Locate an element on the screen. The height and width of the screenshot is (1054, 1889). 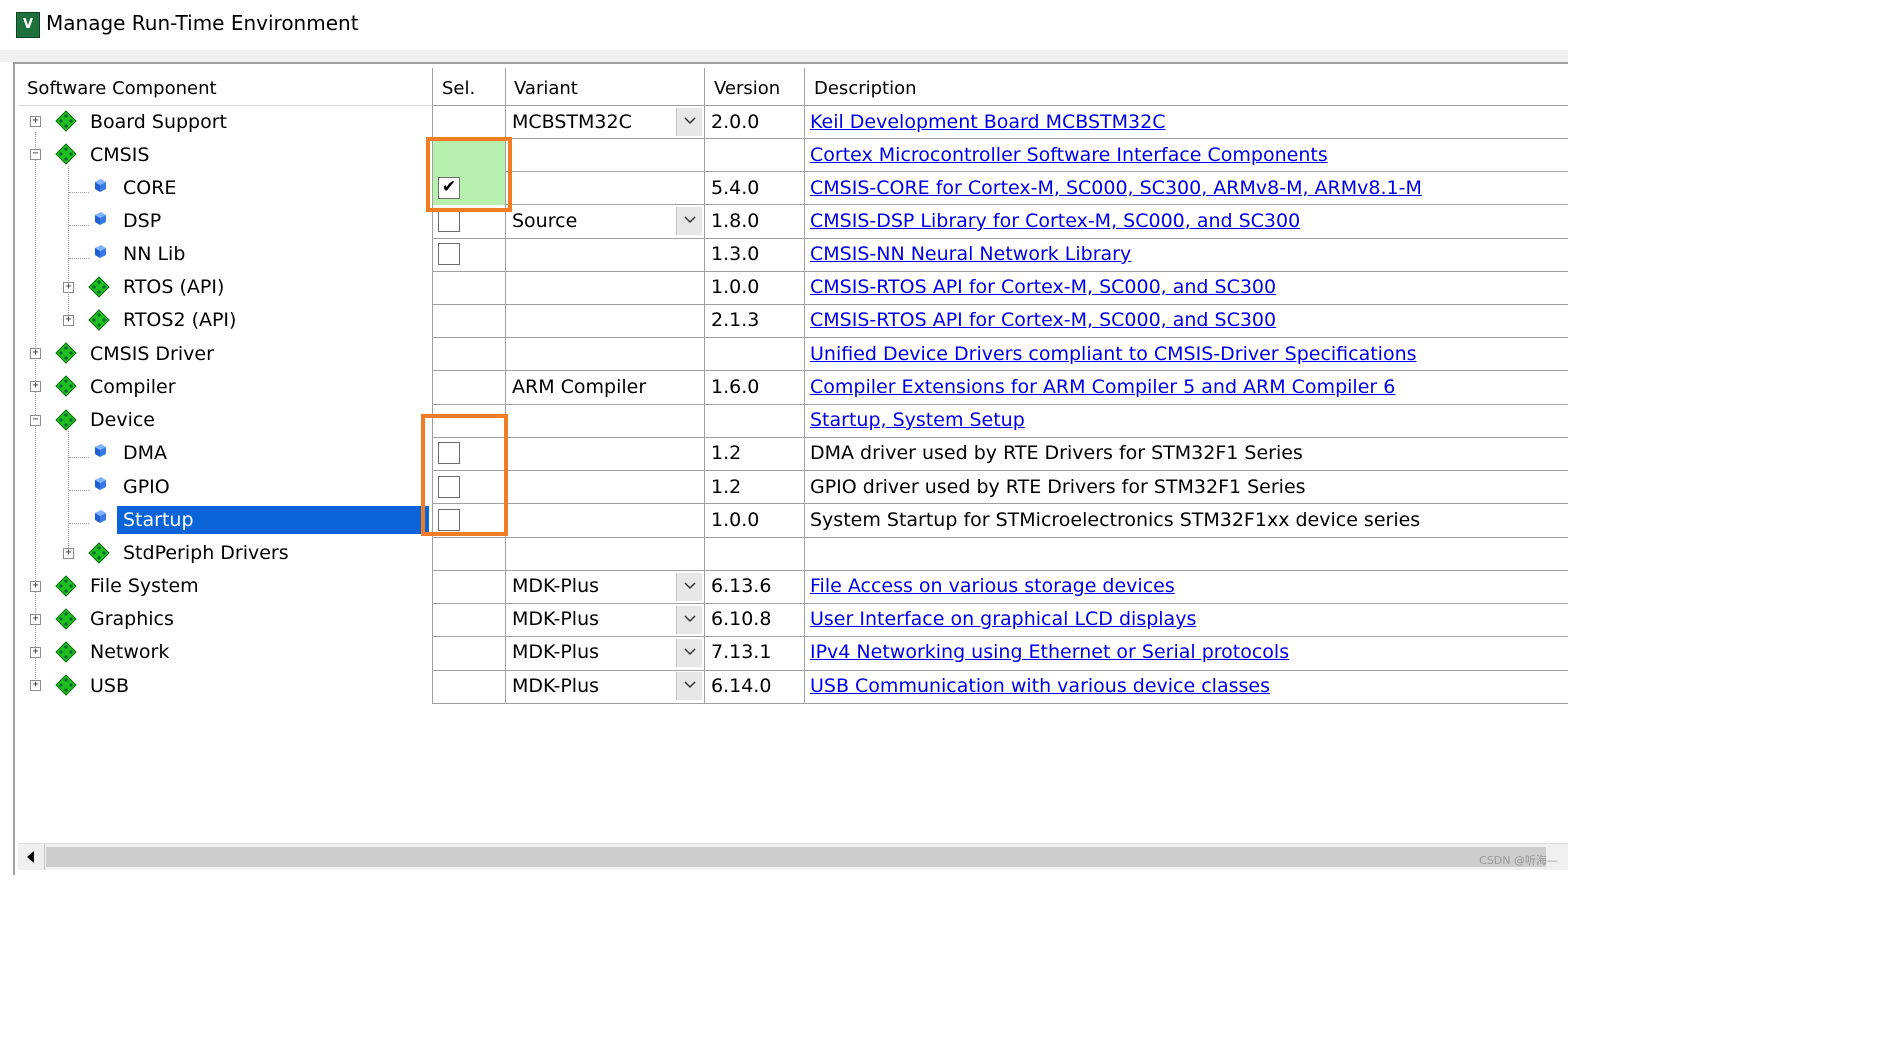
watermark: CSDN @听海— is located at coordinates (1518, 860).